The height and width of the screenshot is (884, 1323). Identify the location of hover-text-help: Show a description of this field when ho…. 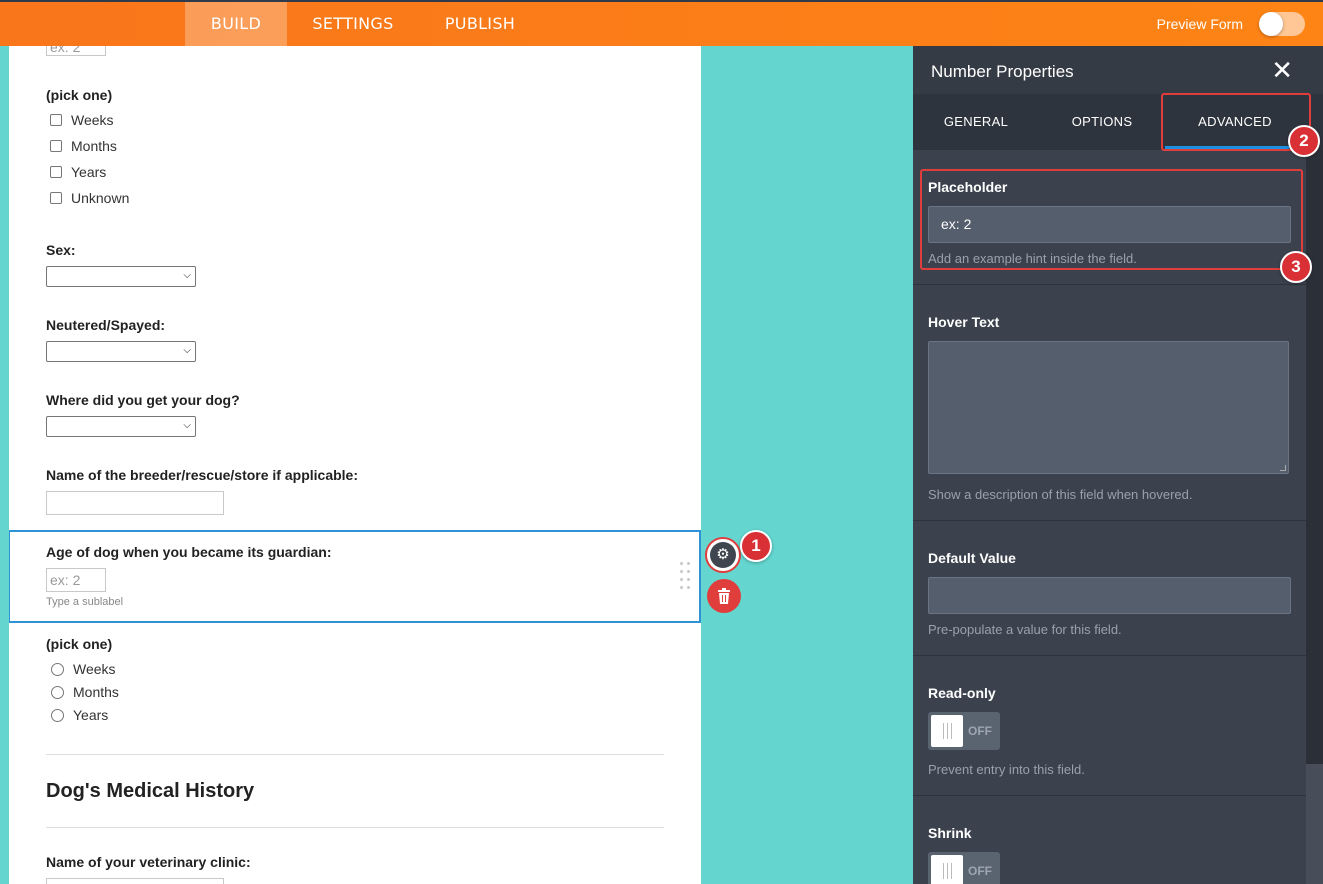
(1060, 494).